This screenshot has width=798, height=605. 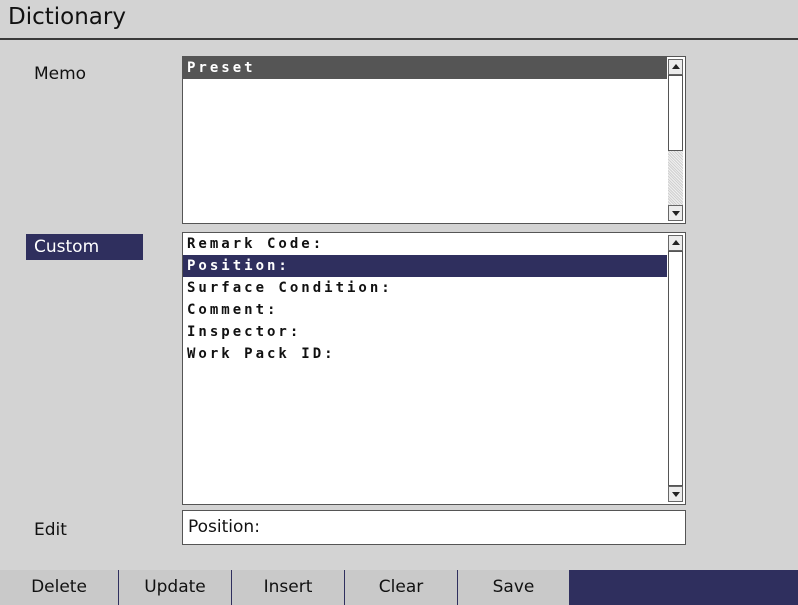 I want to click on custom-list-item: Inspector:, so click(x=425, y=332).